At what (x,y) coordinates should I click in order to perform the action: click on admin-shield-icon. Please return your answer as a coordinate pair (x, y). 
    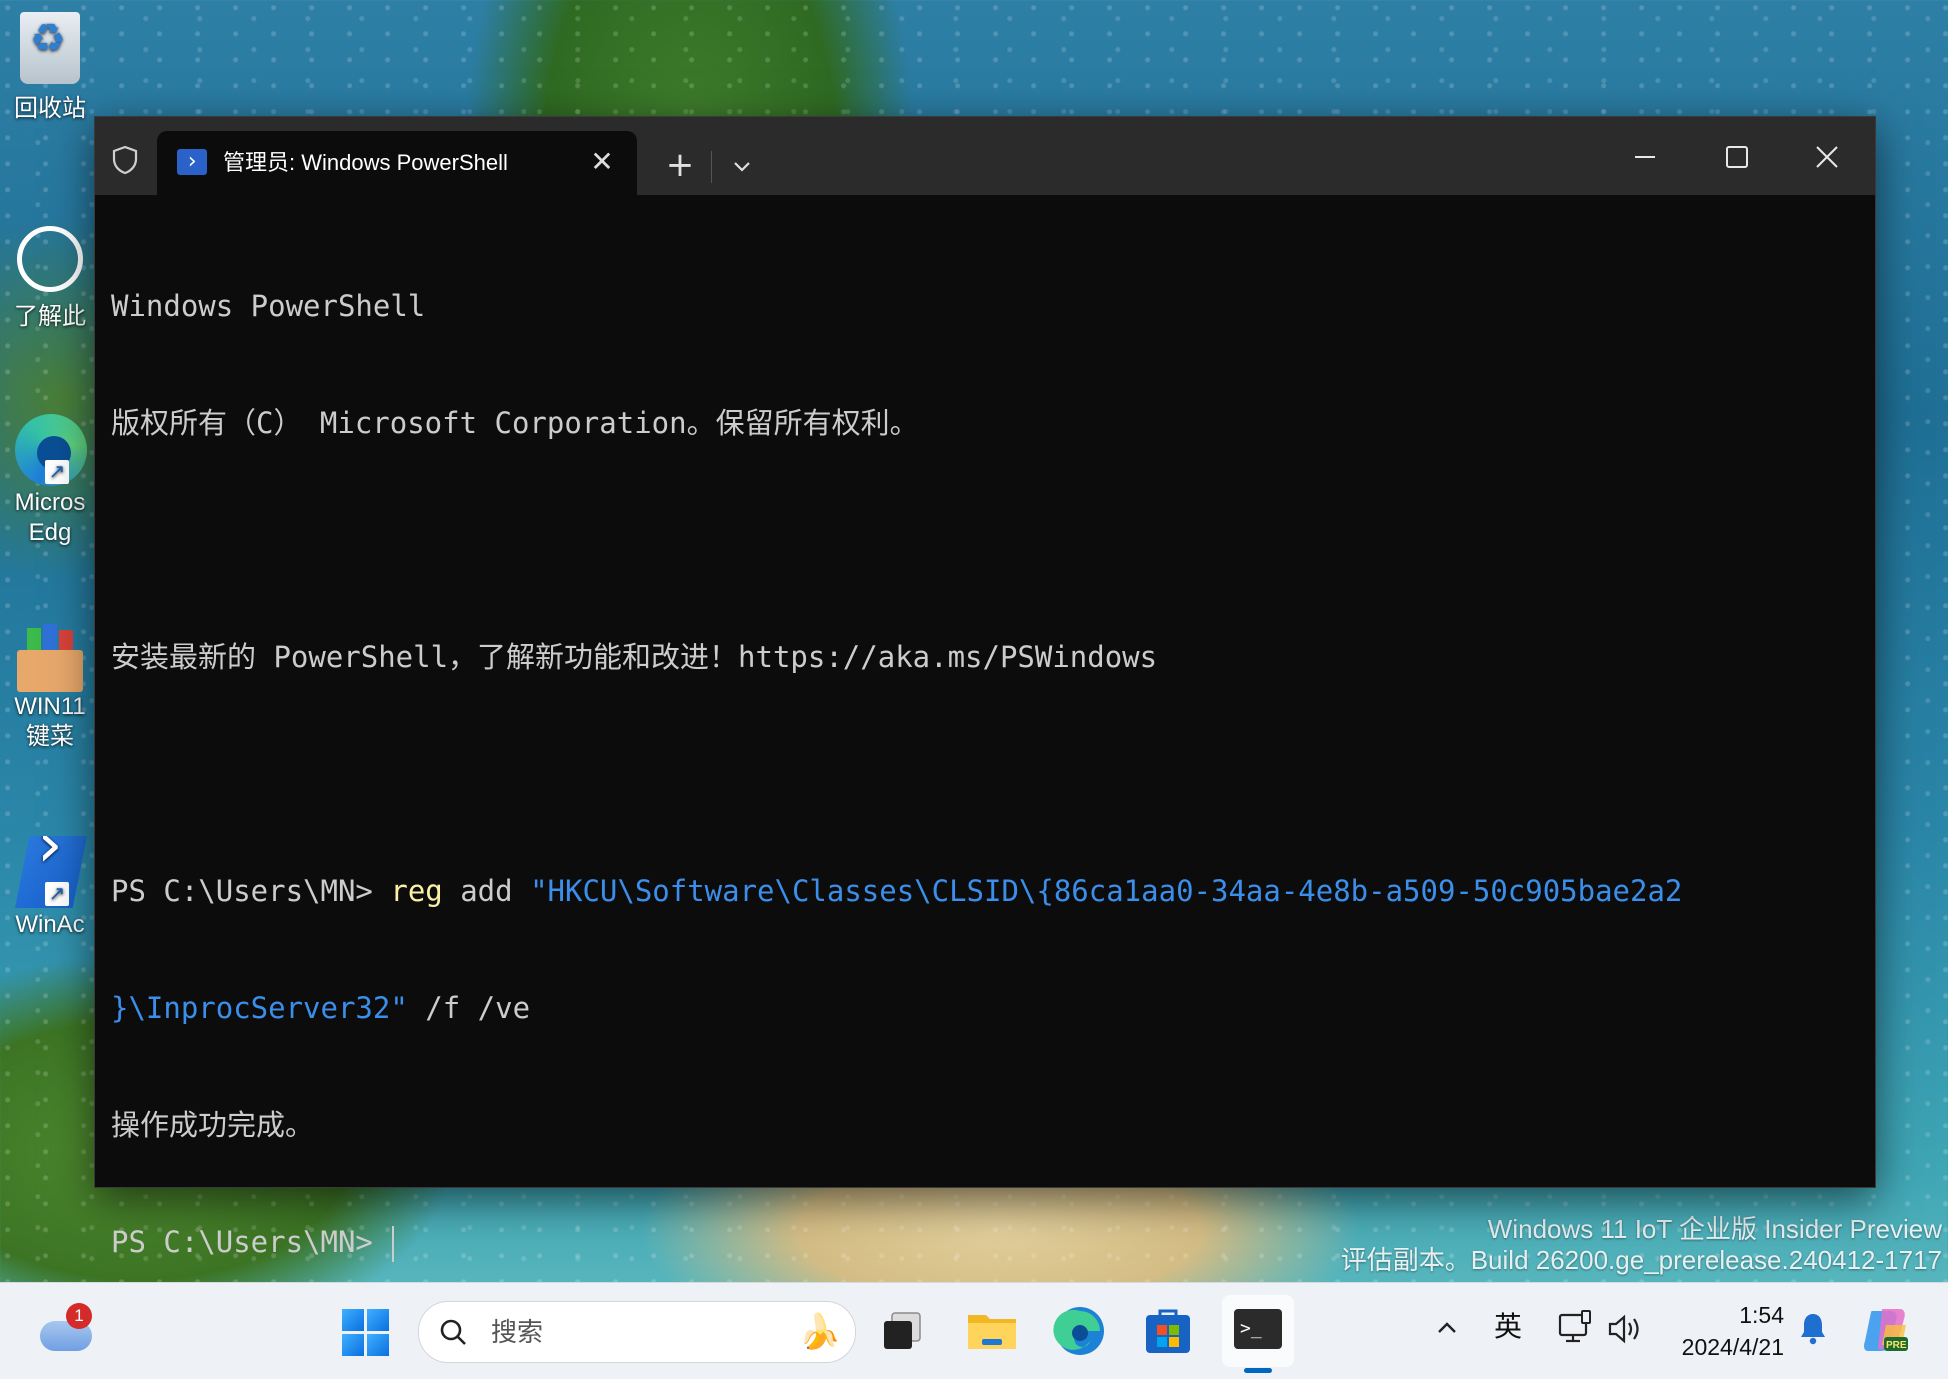
    Looking at the image, I should click on (125, 160).